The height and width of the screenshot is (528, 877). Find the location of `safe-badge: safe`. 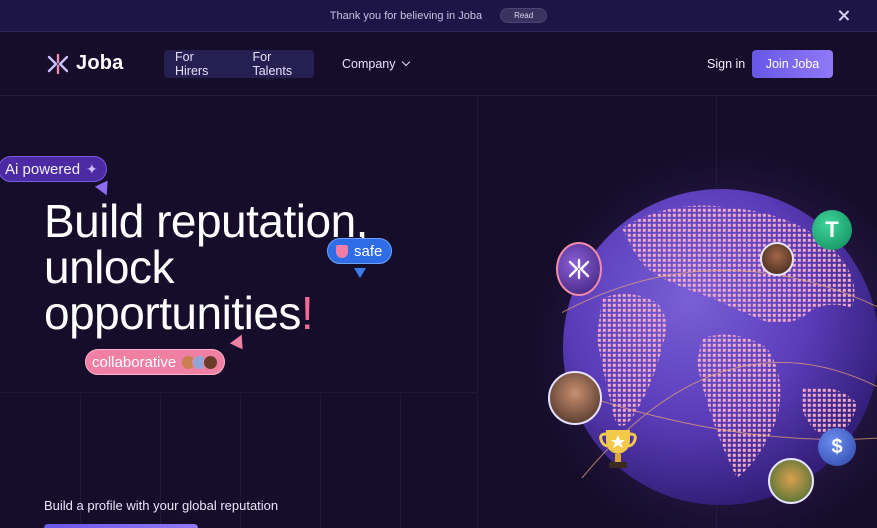

safe-badge: safe is located at coordinates (360, 251).